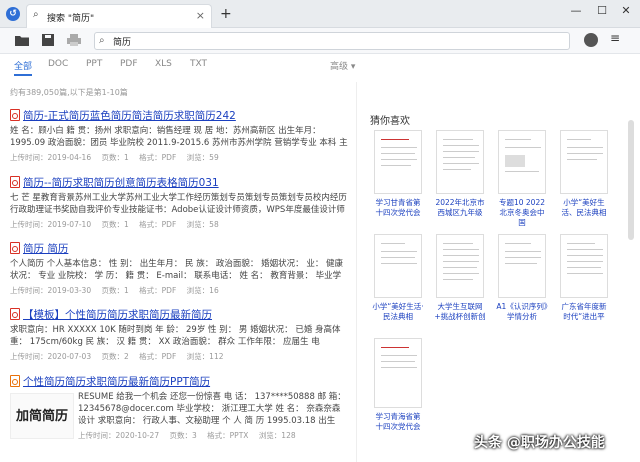  What do you see at coordinates (179, 248) in the screenshot?
I see `result-title-row: 简历 简历` at bounding box center [179, 248].